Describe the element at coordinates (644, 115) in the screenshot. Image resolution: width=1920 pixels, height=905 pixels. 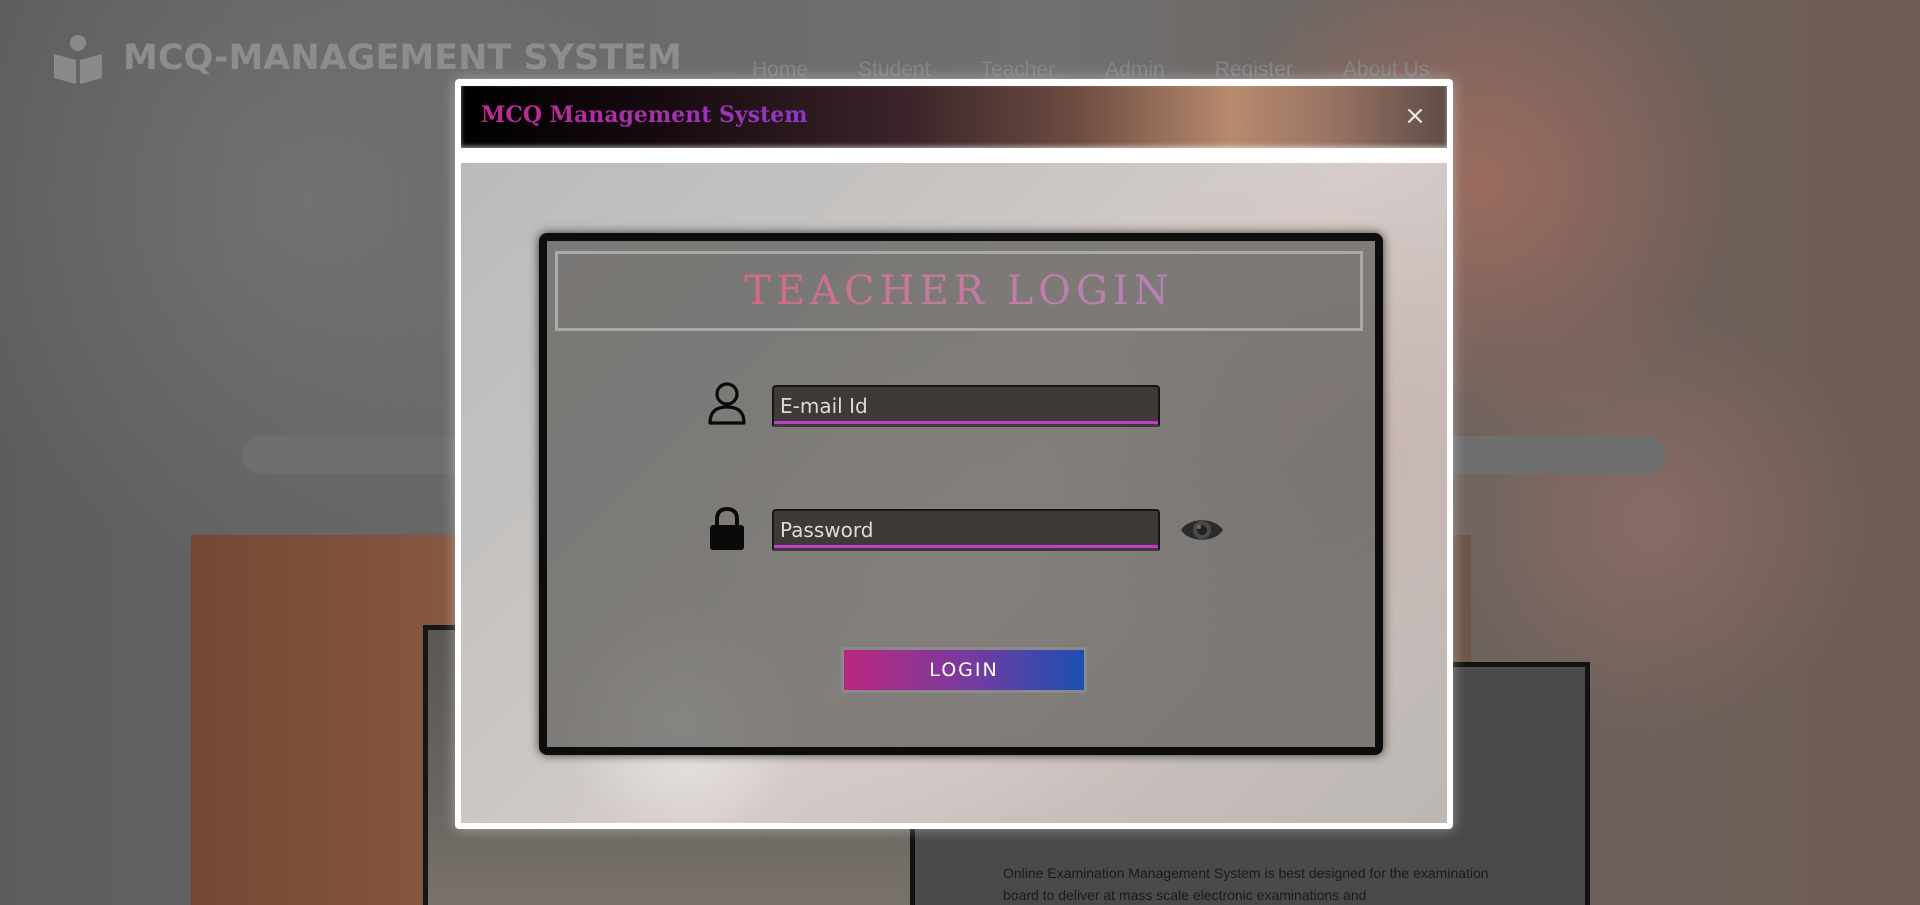
I see `modal-title: MCQ Management System` at that location.